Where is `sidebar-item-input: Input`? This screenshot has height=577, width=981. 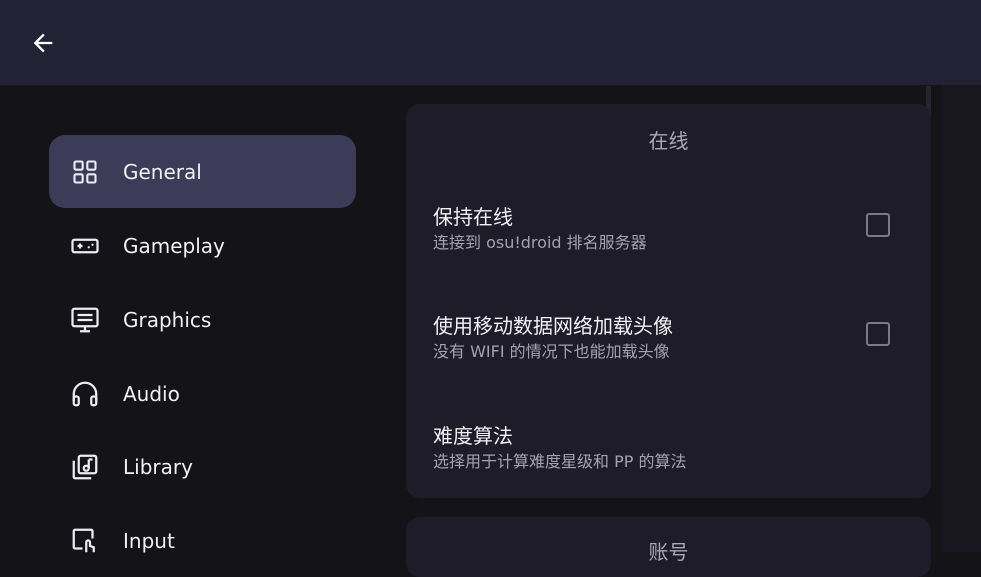 sidebar-item-input: Input is located at coordinates (202, 540).